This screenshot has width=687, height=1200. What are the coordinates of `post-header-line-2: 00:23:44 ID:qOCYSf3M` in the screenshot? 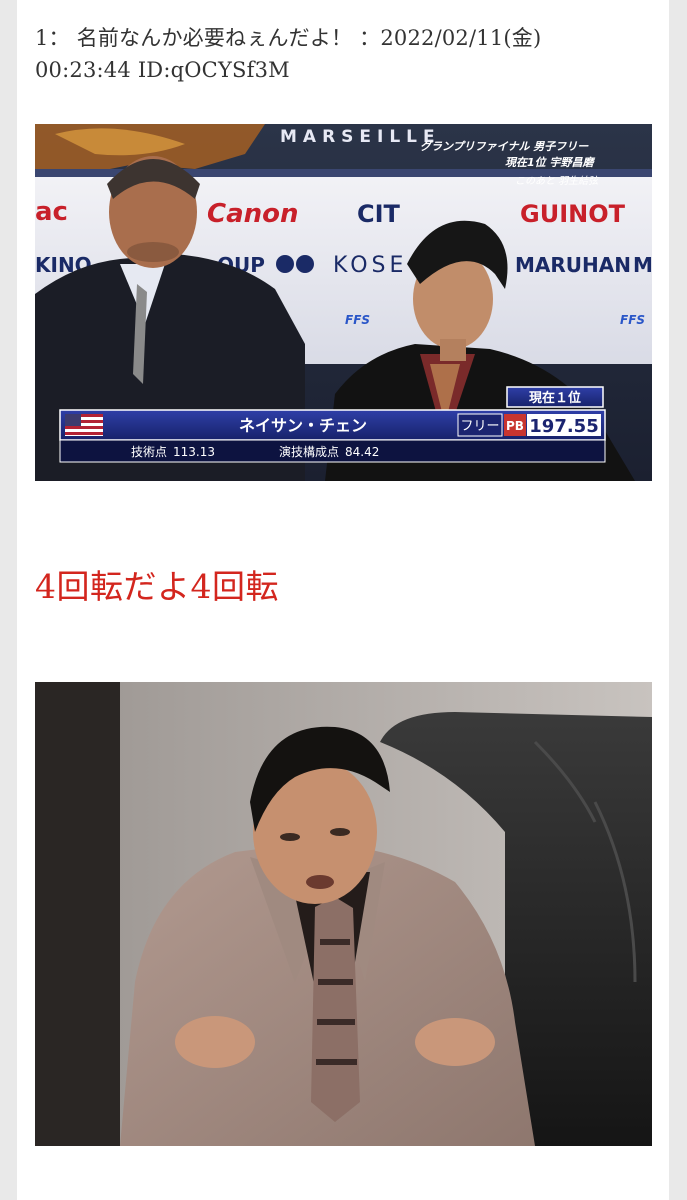 It's located at (345, 70).